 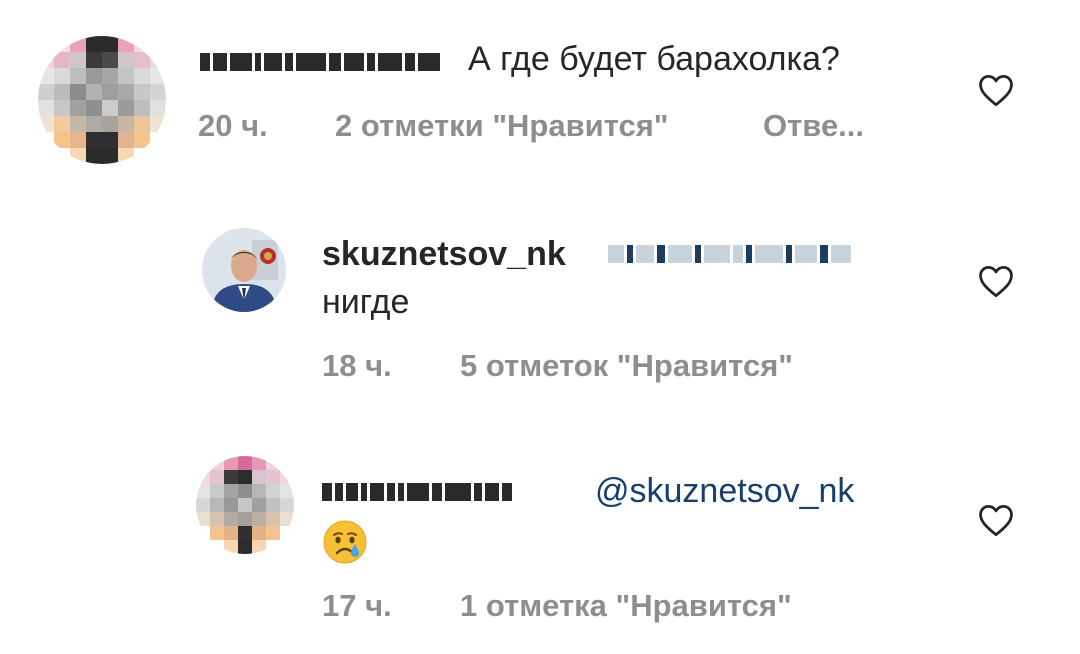 I want to click on crying-face-emoji, so click(x=345, y=542).